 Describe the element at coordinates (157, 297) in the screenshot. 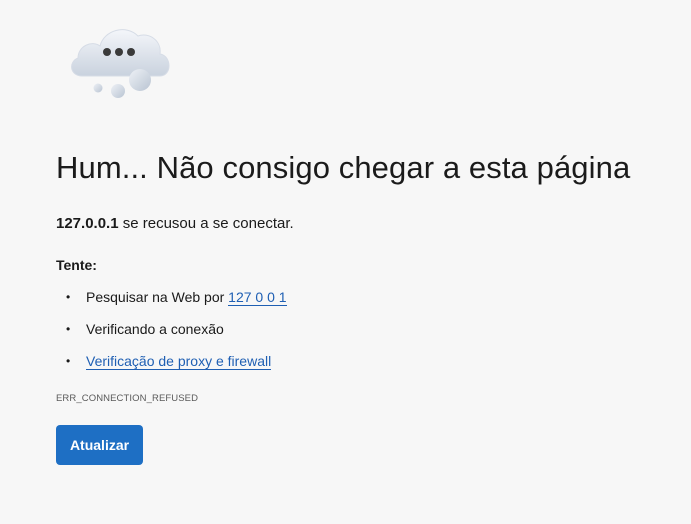

I see `suggestion-text: Pesquisar na Web por` at that location.